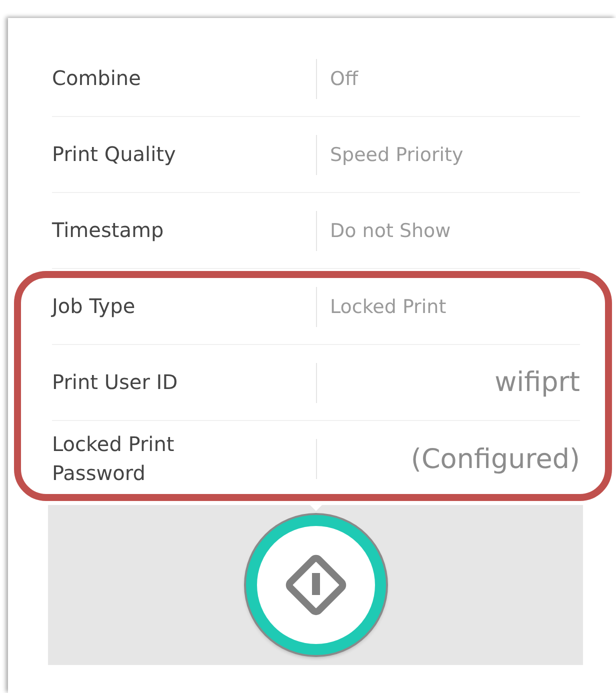 Image resolution: width=616 pixels, height=693 pixels. I want to click on setting-label: Job Type, so click(94, 306).